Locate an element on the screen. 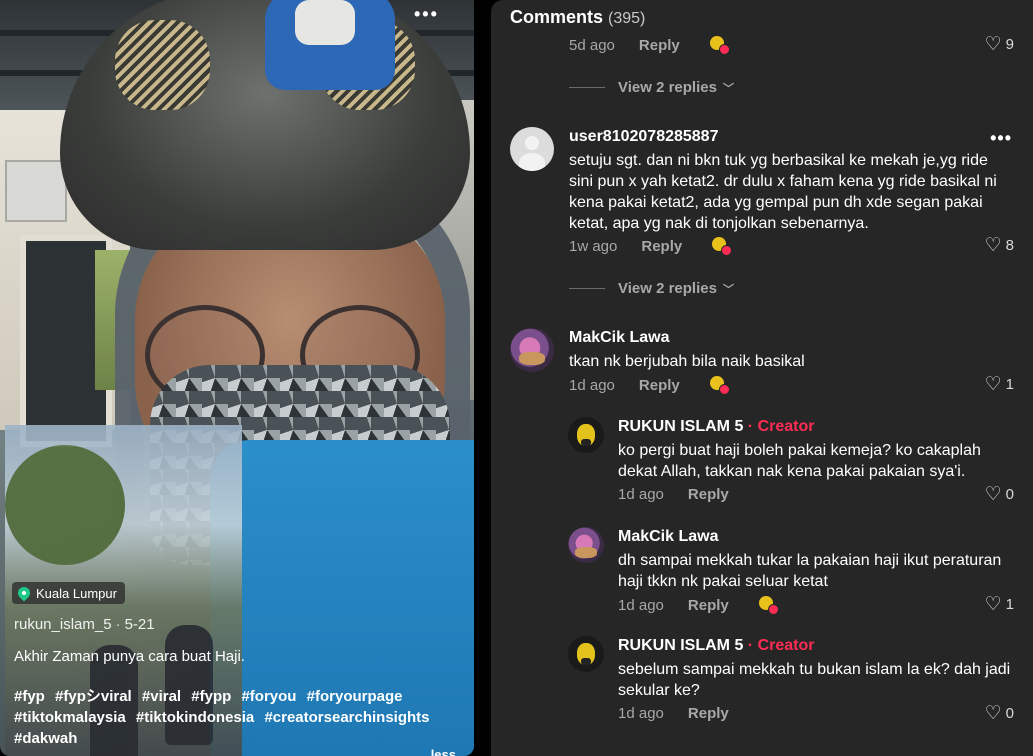 This screenshot has width=1033, height=756. hashtag: #fypp is located at coordinates (211, 696).